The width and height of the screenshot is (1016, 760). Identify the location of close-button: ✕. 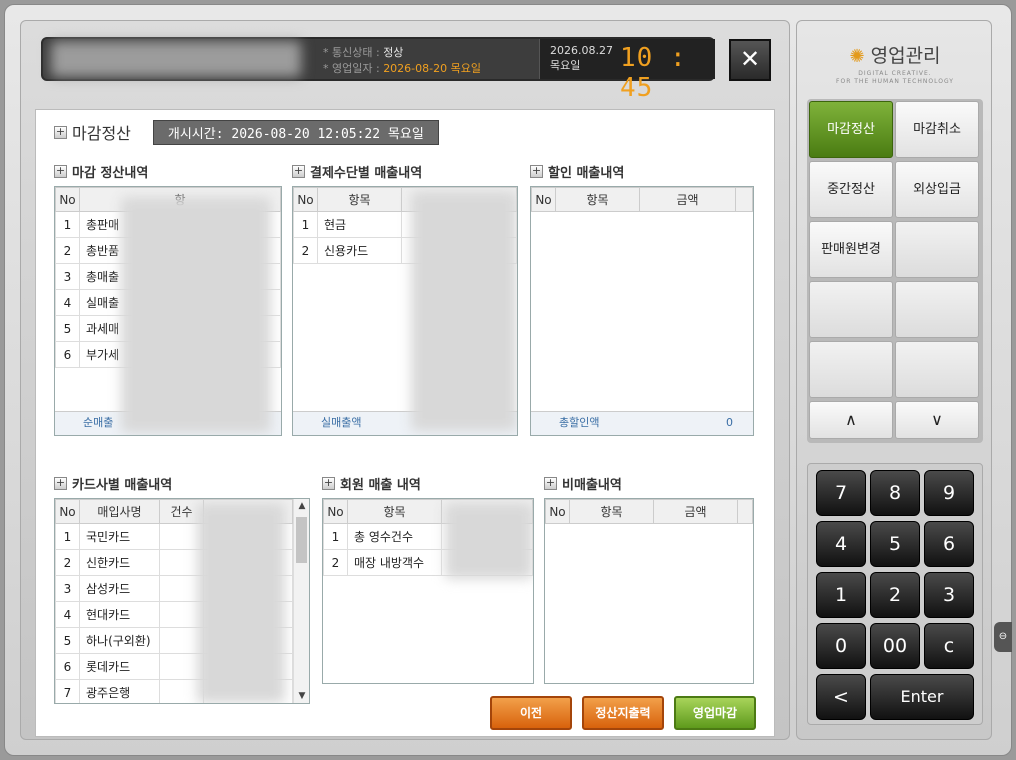
(750, 60).